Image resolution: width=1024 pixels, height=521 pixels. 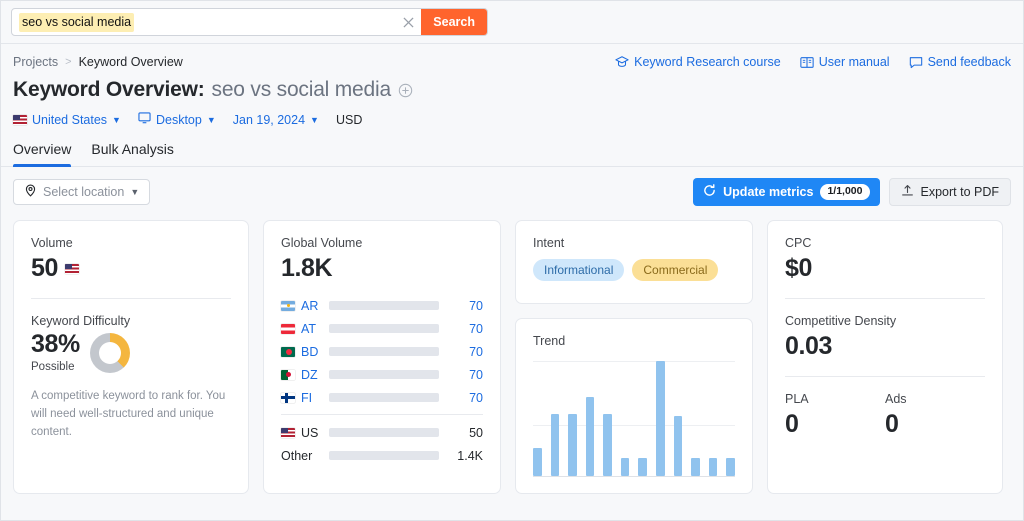 I want to click on pla-label: PLA, so click(x=797, y=399).